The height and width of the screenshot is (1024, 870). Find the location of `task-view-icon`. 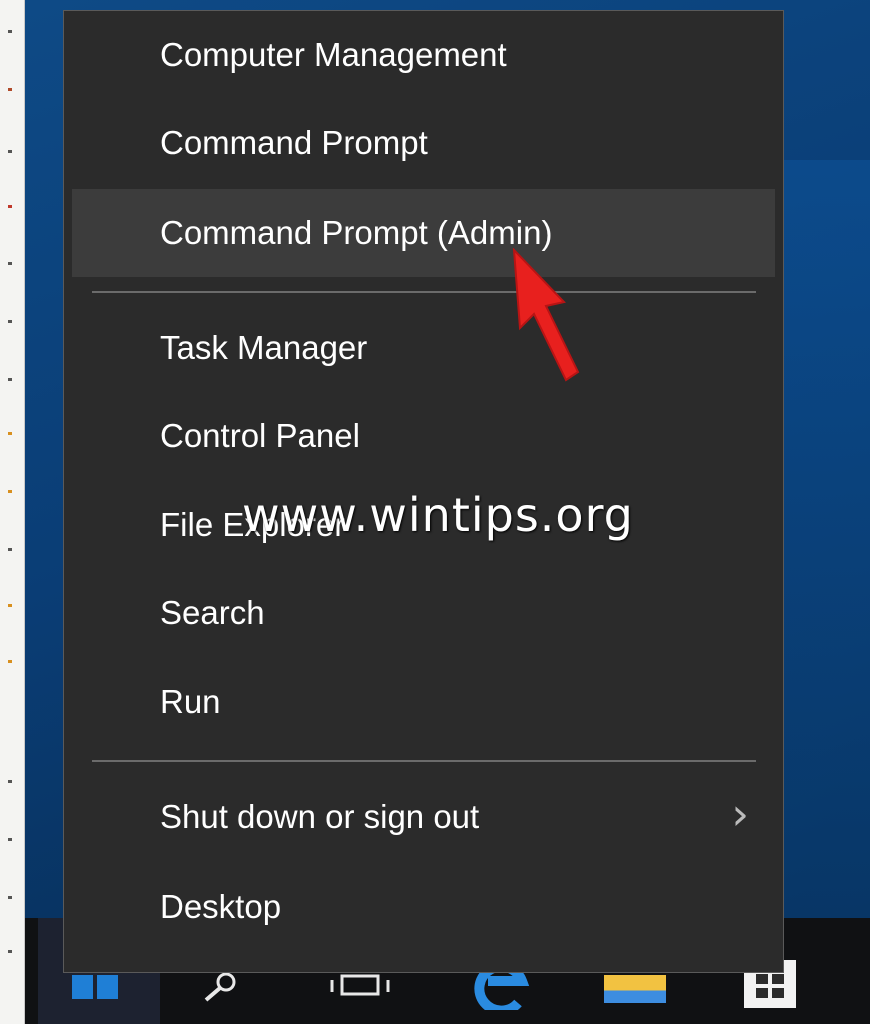

task-view-icon is located at coordinates (360, 985).